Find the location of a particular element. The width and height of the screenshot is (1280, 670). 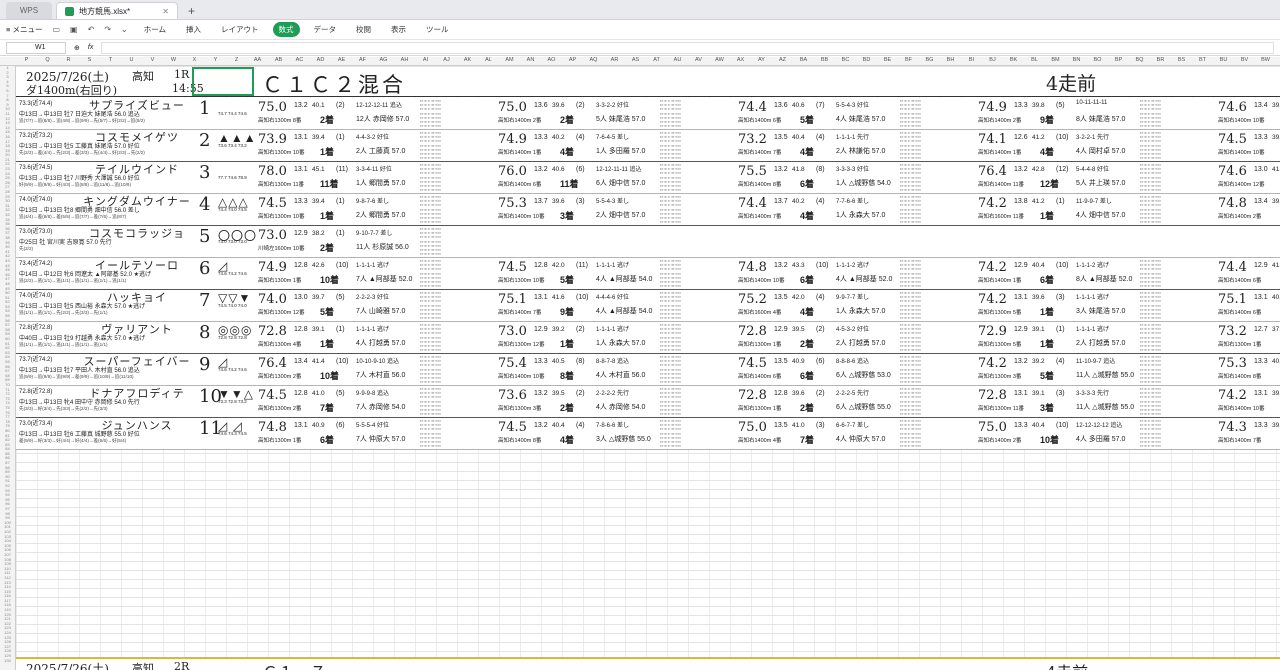

column-header: P is located at coordinates (26, 60).